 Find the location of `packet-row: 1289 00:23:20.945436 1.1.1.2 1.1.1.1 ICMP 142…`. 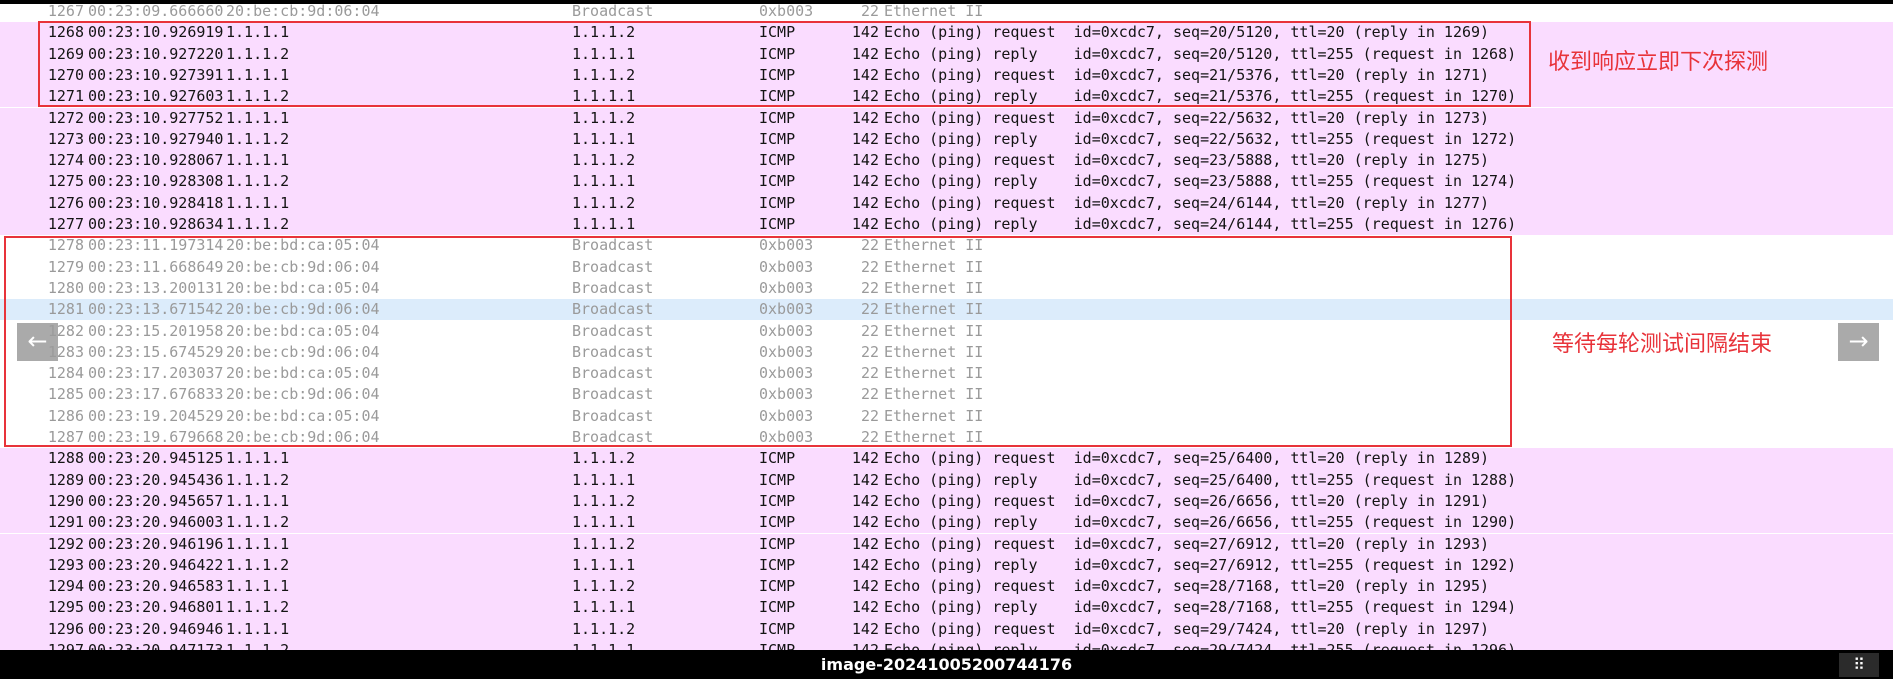

packet-row: 1289 00:23:20.945436 1.1.1.2 1.1.1.1 ICMP 142… is located at coordinates (946, 480).